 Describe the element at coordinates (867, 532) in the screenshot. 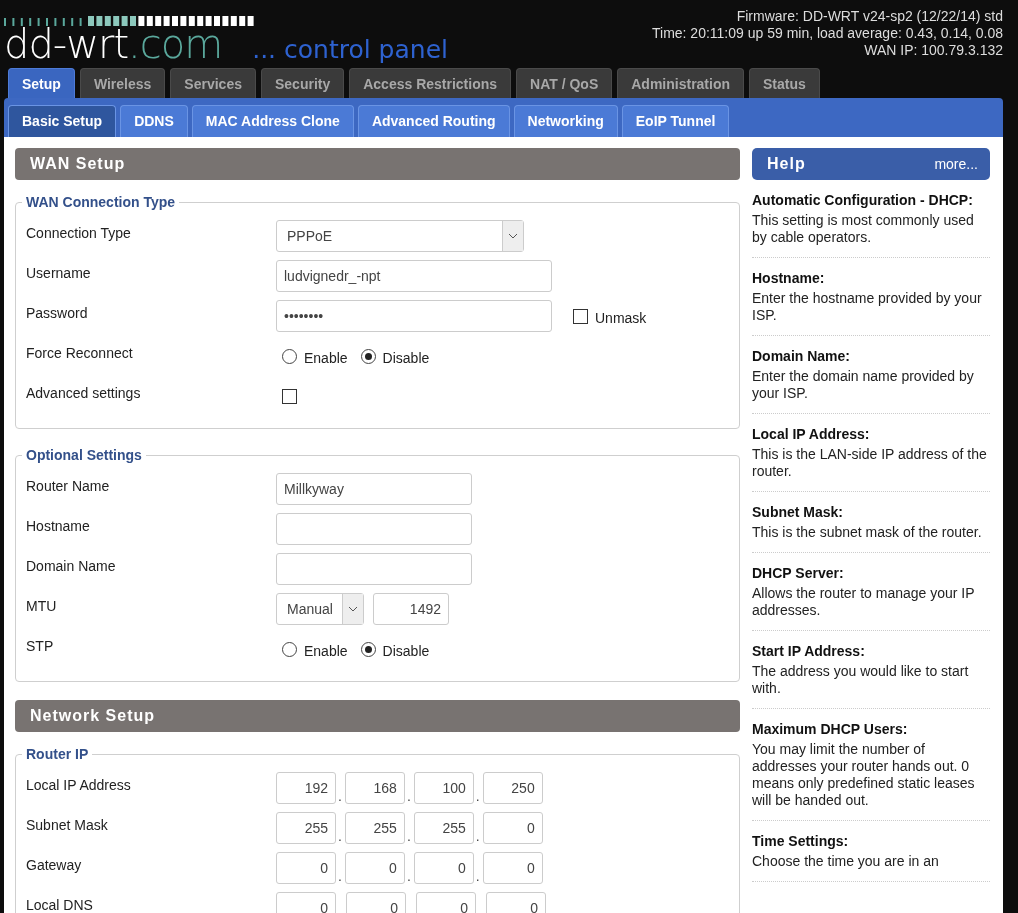

I see `help-topic-text: This is the subnet mask of the router.` at that location.